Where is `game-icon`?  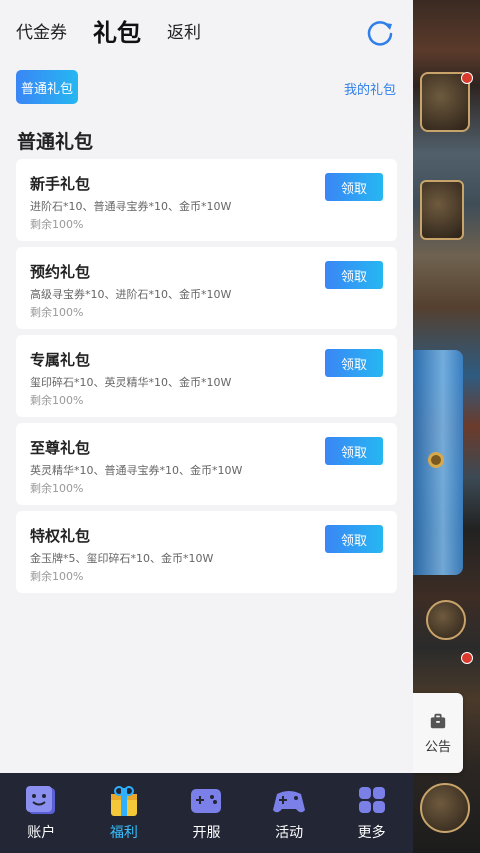 game-icon is located at coordinates (442, 210).